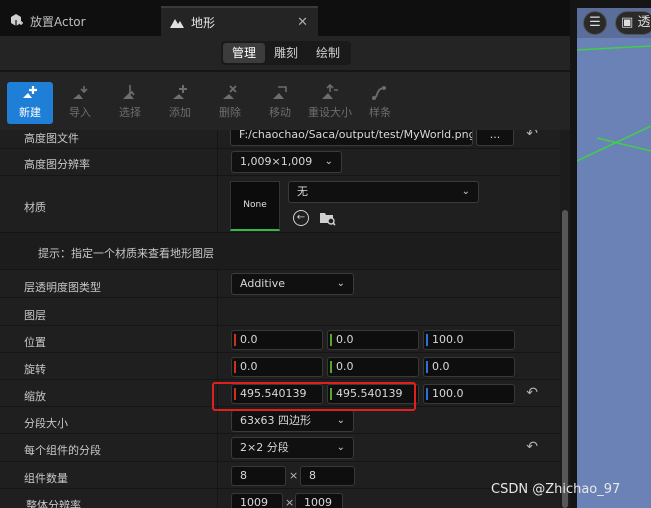 The image size is (651, 508). I want to click on sections-per-component-dropdown: 2×2 分段 ⌄, so click(292, 448).